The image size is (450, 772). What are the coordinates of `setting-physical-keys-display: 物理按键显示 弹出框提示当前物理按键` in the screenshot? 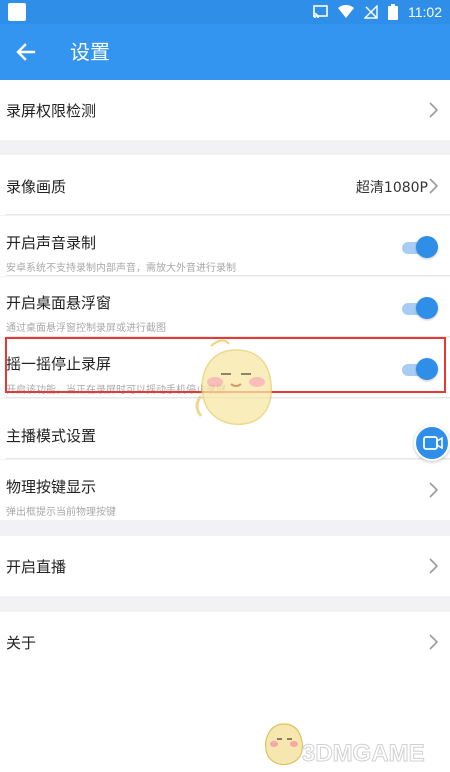 It's located at (225, 490).